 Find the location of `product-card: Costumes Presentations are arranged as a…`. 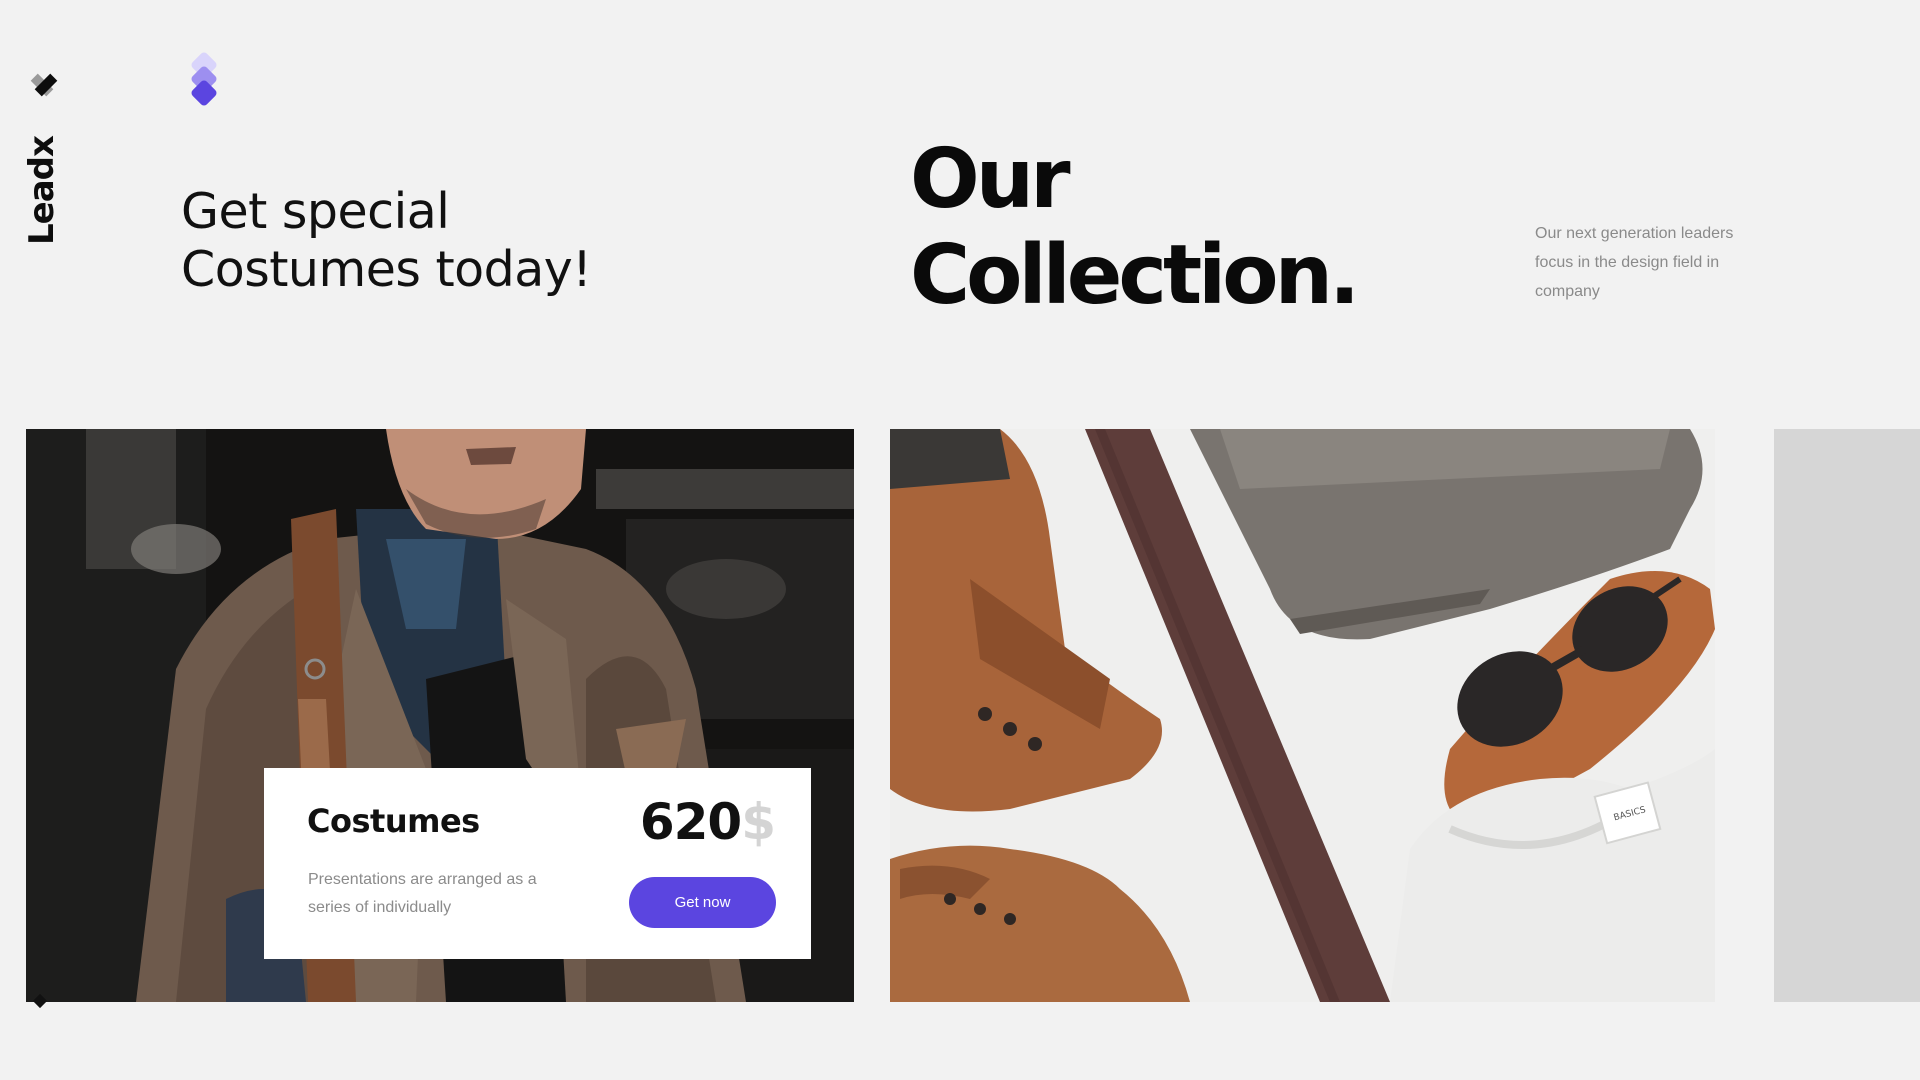

product-card: Costumes Presentations are arranged as a… is located at coordinates (537, 863).